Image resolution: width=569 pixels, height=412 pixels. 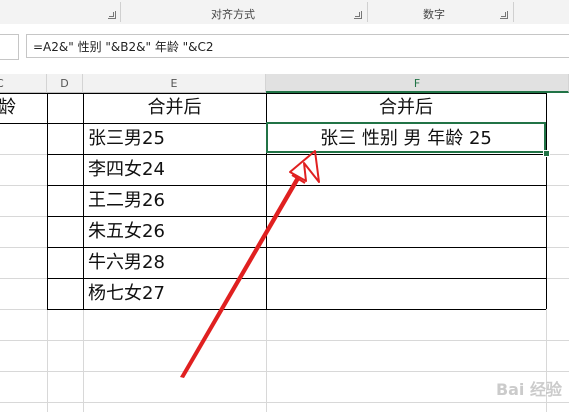 I want to click on column-header-label: C, so click(x=2, y=83).